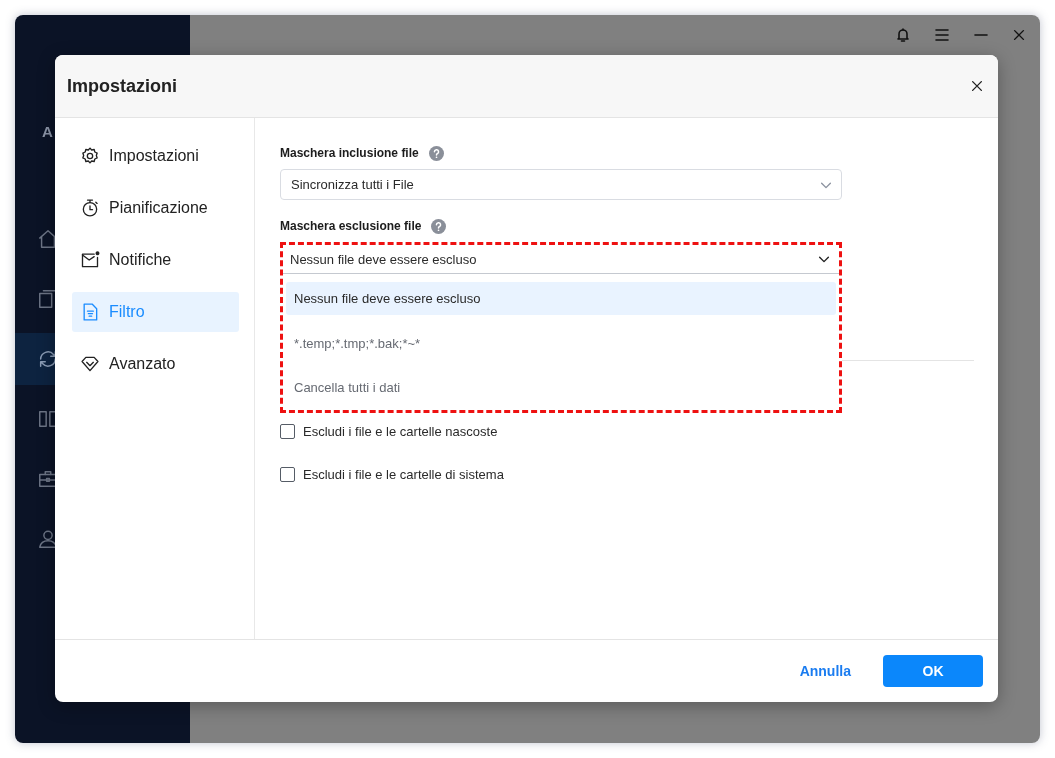 Image resolution: width=1055 pixels, height=758 pixels. Describe the element at coordinates (155, 156) in the screenshot. I see `nav-item: Impostazioni` at that location.